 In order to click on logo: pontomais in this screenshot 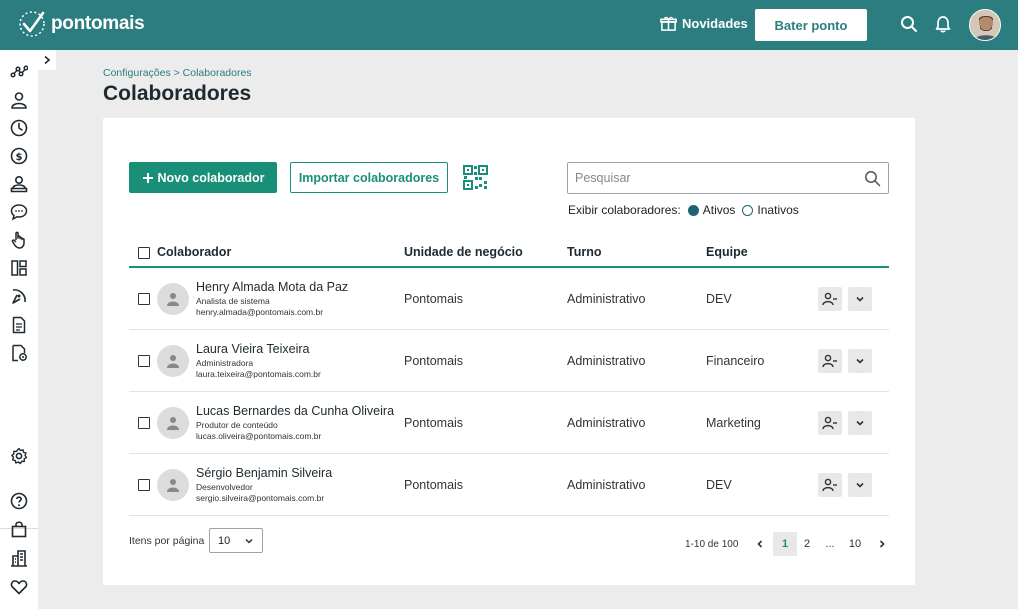, I will do `click(81, 24)`.